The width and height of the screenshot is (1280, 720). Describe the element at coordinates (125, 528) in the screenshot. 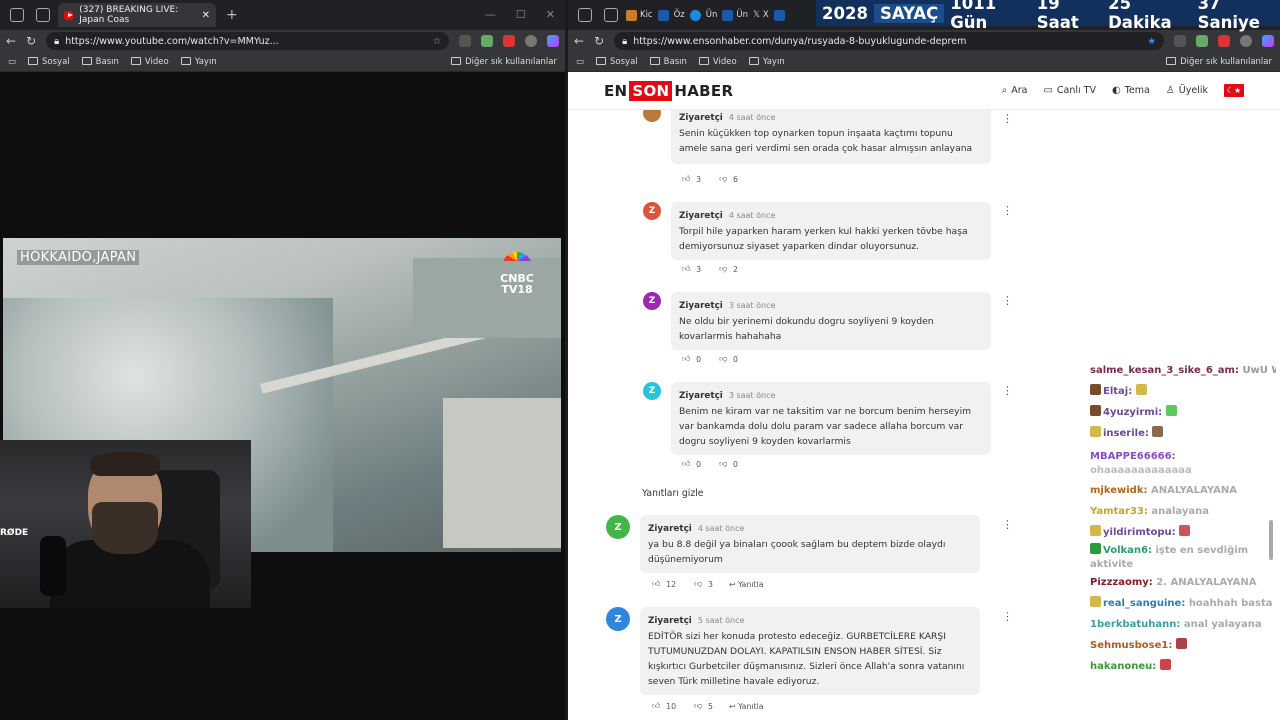

I see `streamer-beard` at that location.